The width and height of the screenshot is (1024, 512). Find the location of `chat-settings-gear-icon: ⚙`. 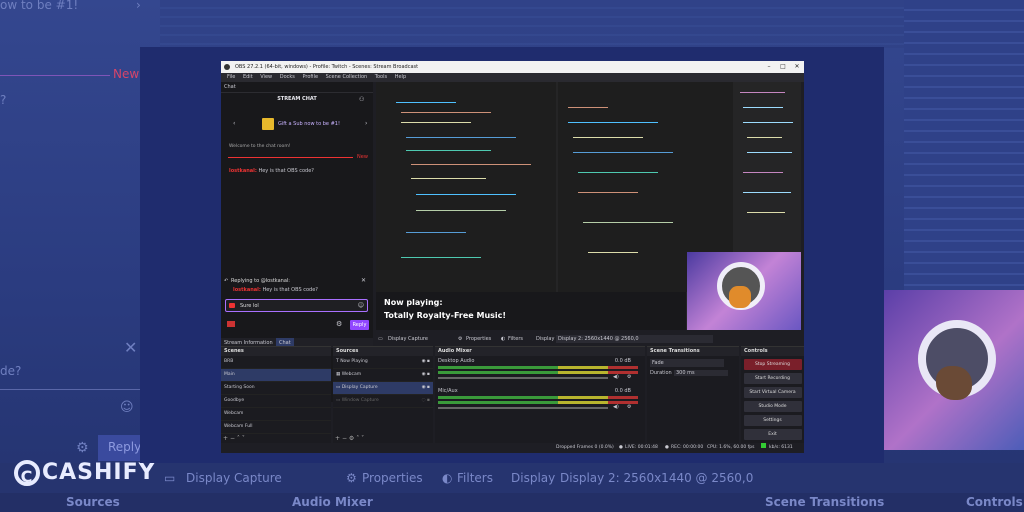

chat-settings-gear-icon: ⚙ is located at coordinates (339, 324).